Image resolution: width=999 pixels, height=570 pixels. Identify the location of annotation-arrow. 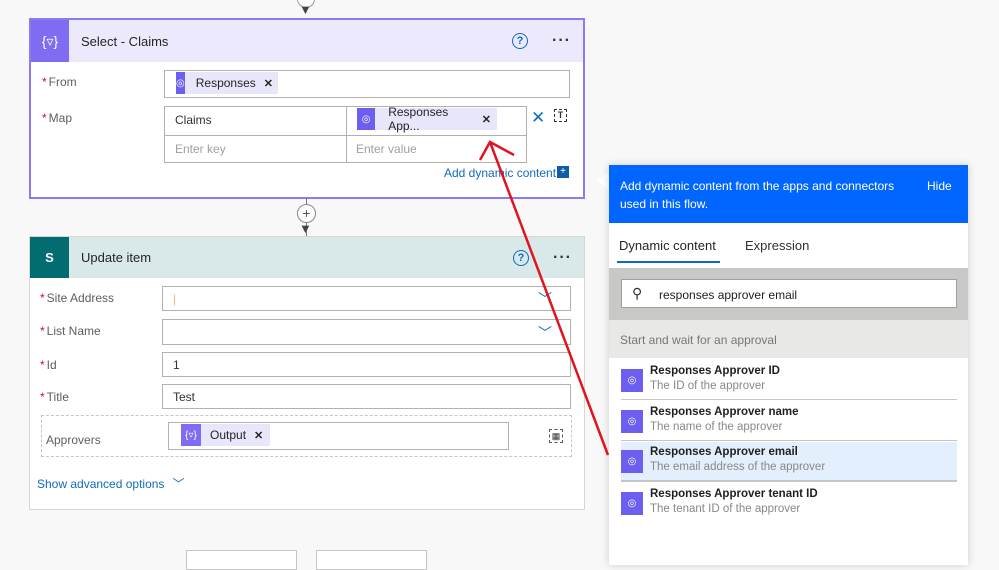
(544, 298).